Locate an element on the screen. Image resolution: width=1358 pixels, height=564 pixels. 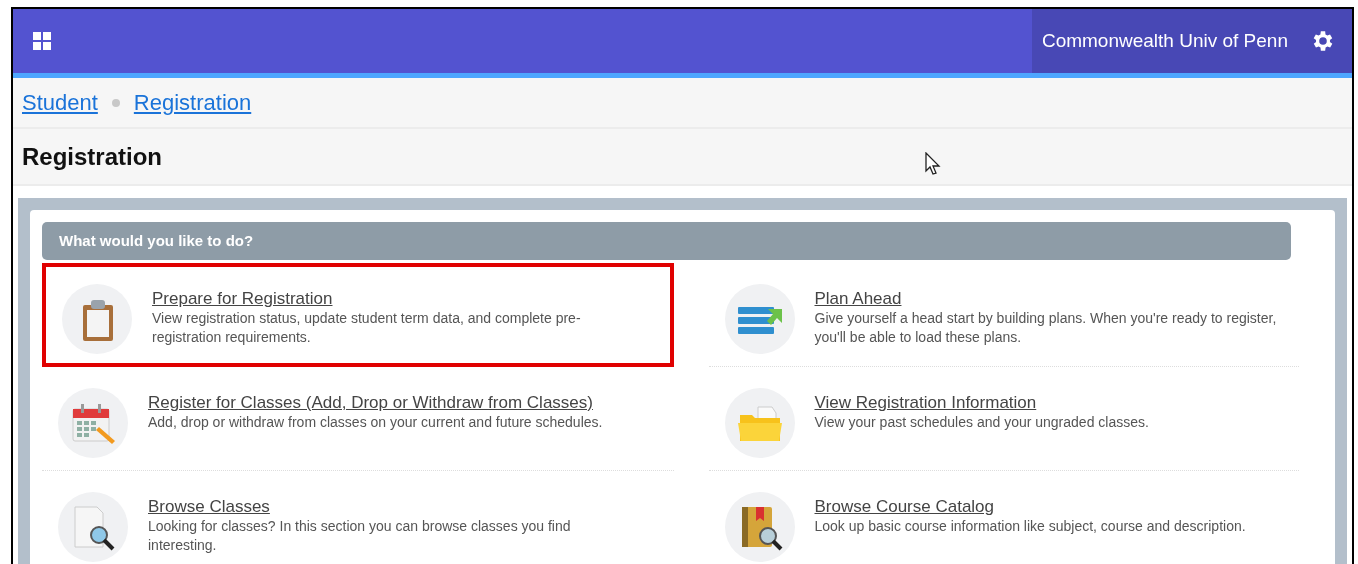
breadcrumb-link: Registration is located at coordinates (192, 102).